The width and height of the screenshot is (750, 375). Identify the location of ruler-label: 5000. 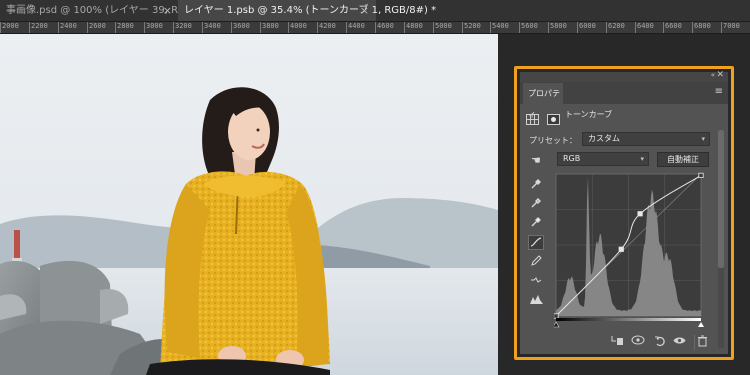
(443, 26).